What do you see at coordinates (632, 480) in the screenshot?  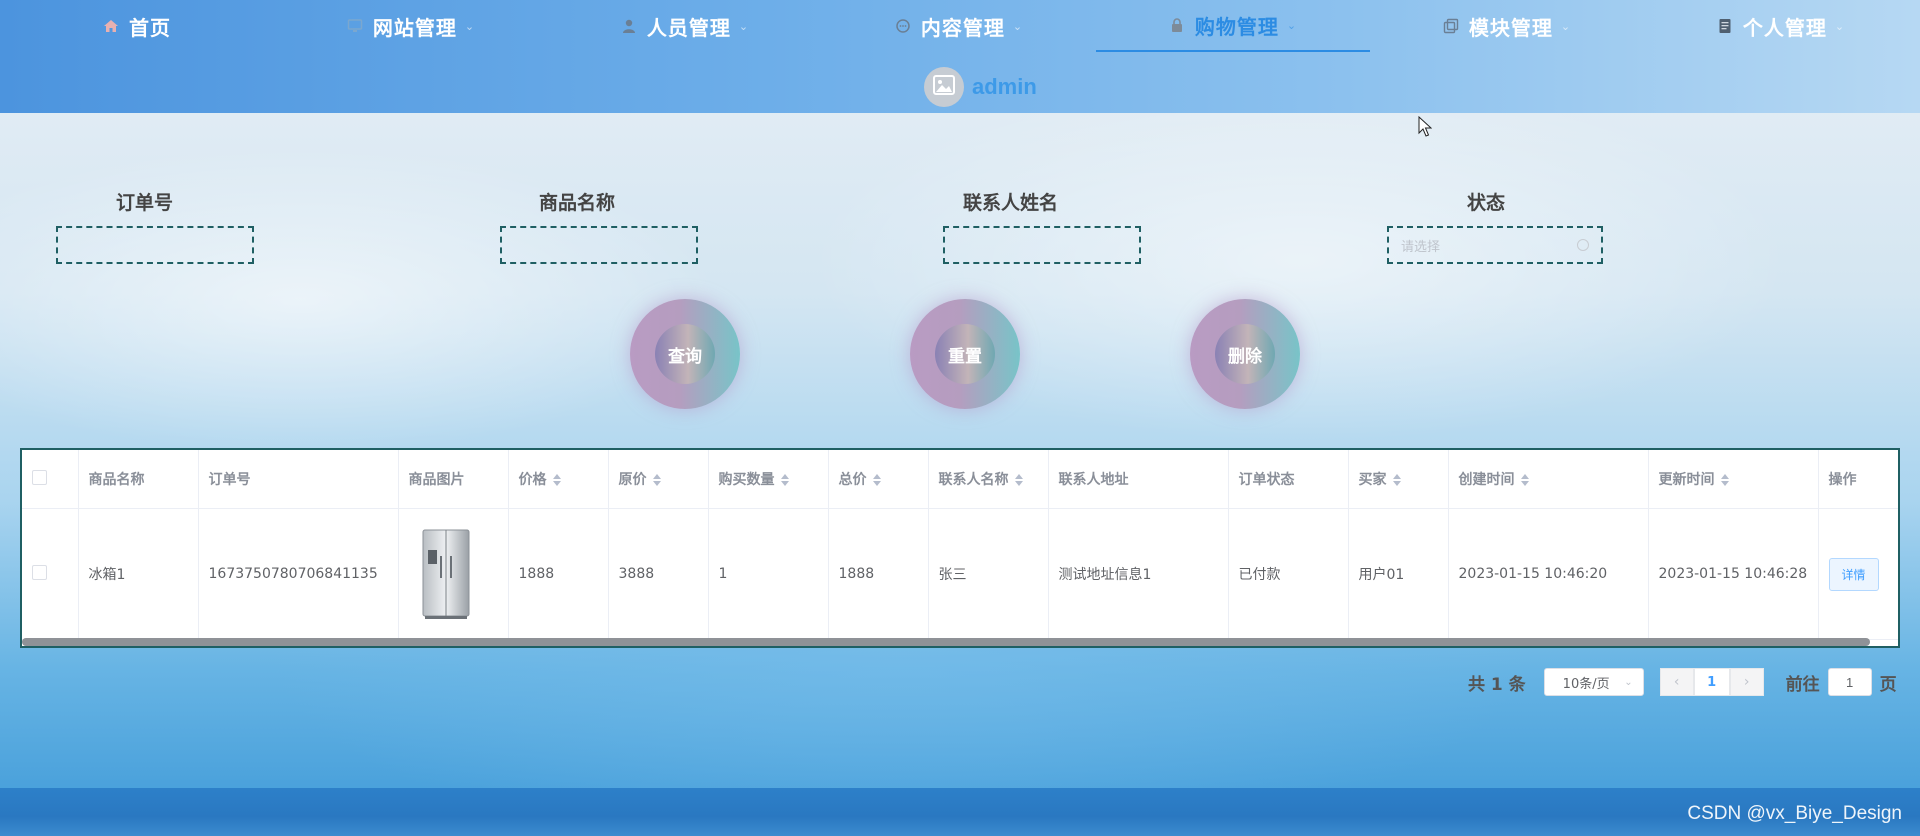 I see `th-original-price-label: 原价` at bounding box center [632, 480].